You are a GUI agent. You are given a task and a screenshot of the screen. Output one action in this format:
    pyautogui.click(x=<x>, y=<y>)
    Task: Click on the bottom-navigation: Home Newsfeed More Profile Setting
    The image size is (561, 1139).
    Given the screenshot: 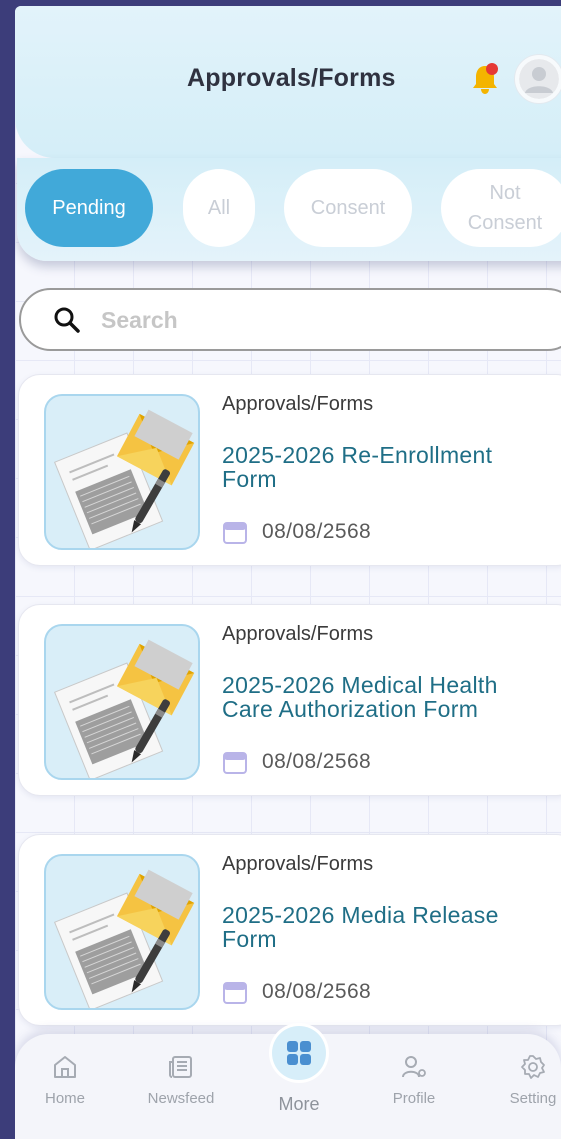 What is the action you would take?
    pyautogui.click(x=288, y=1082)
    